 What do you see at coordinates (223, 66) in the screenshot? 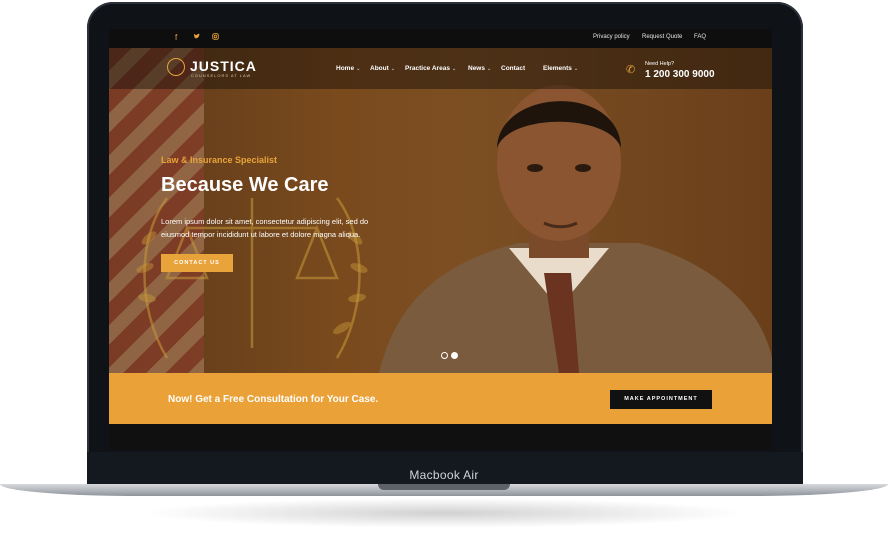
I see `brand-name: JUSTICA` at bounding box center [223, 66].